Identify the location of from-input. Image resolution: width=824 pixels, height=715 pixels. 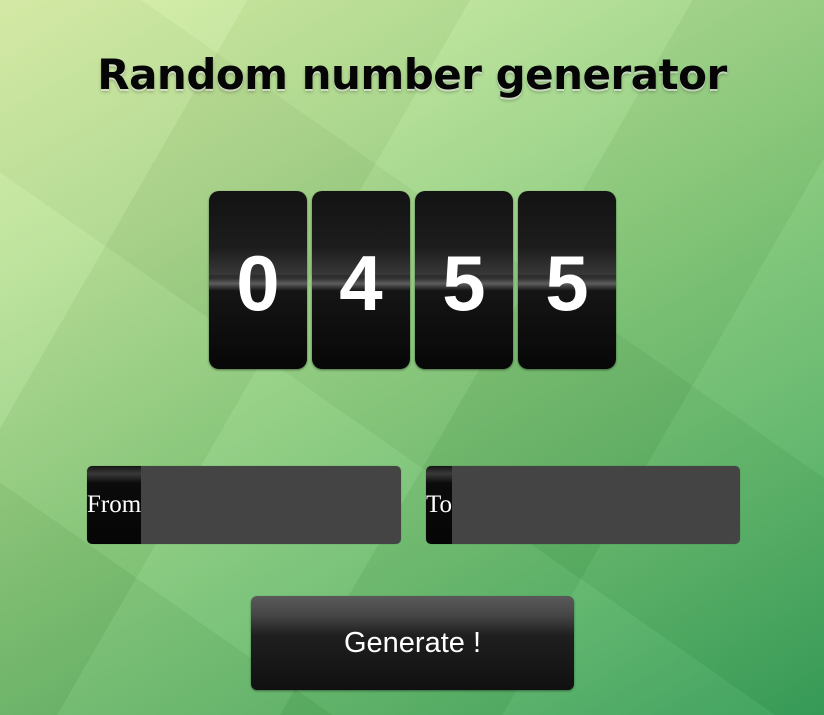
(271, 505).